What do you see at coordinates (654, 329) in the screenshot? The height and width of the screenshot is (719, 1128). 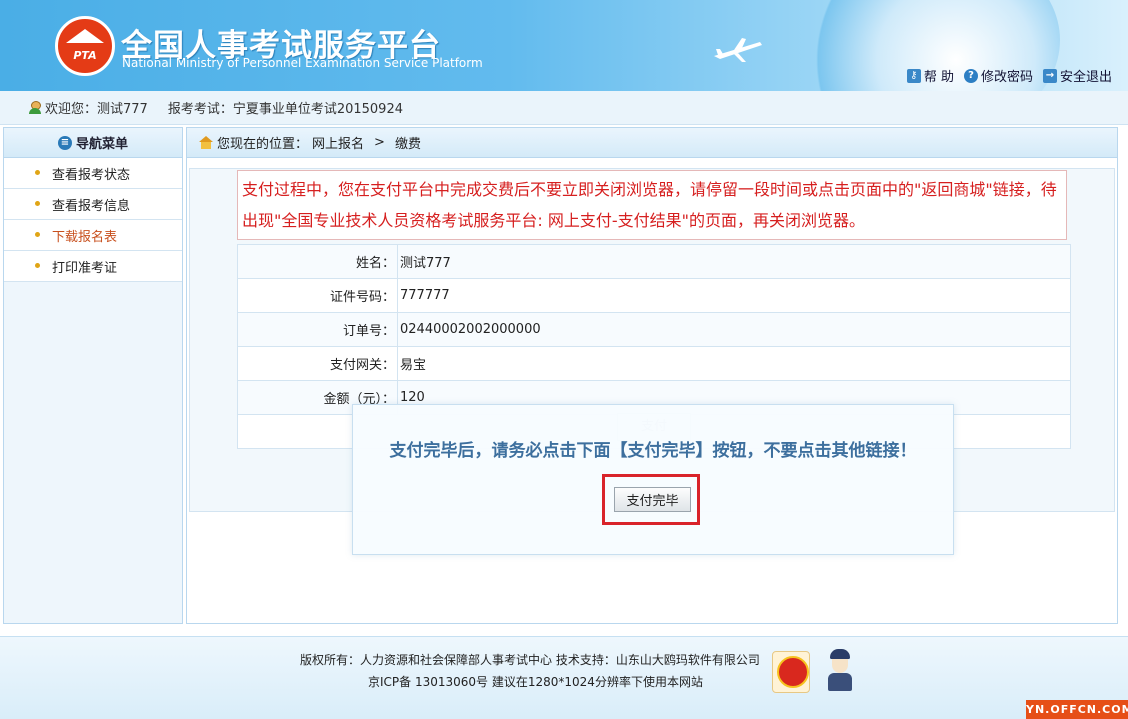 I see `table-row: 订单号： 02440002002000000` at bounding box center [654, 329].